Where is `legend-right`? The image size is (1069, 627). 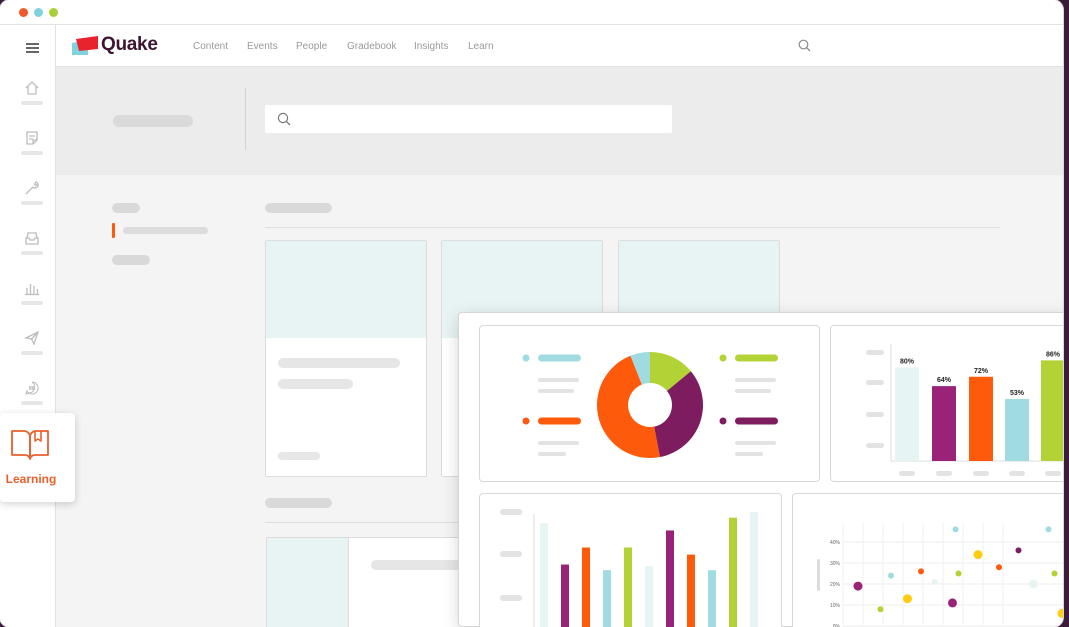
legend-right is located at coordinates (748, 405).